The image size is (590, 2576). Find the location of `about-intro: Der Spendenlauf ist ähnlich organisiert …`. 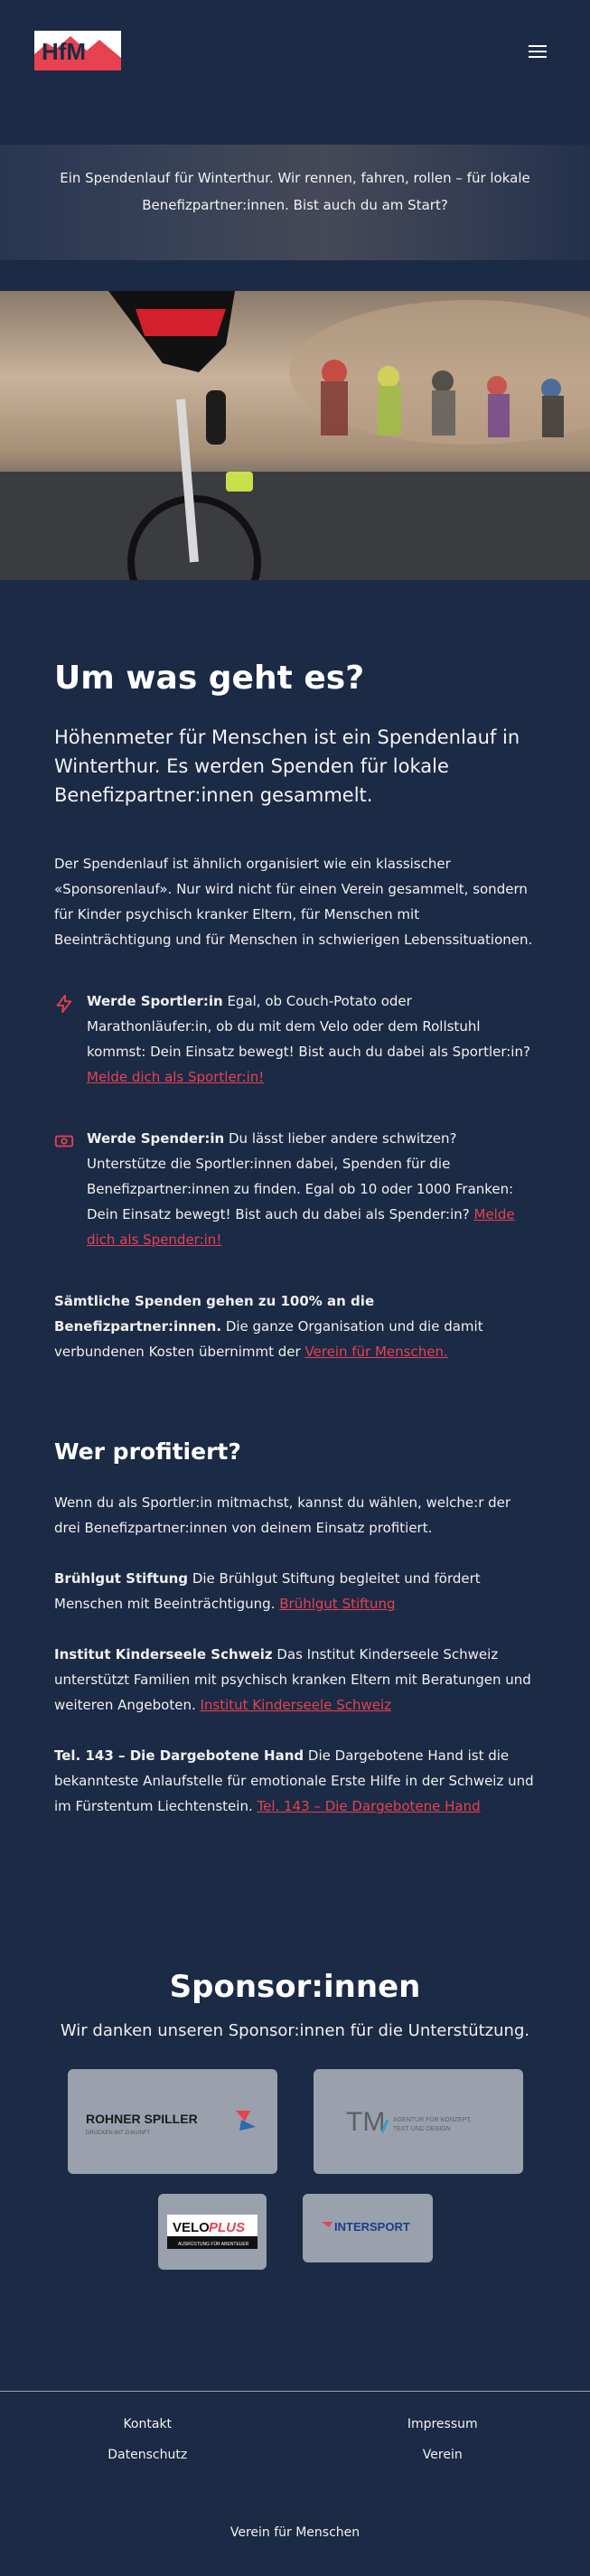

about-intro: Der Spendenlauf ist ähnlich organisiert … is located at coordinates (295, 901).